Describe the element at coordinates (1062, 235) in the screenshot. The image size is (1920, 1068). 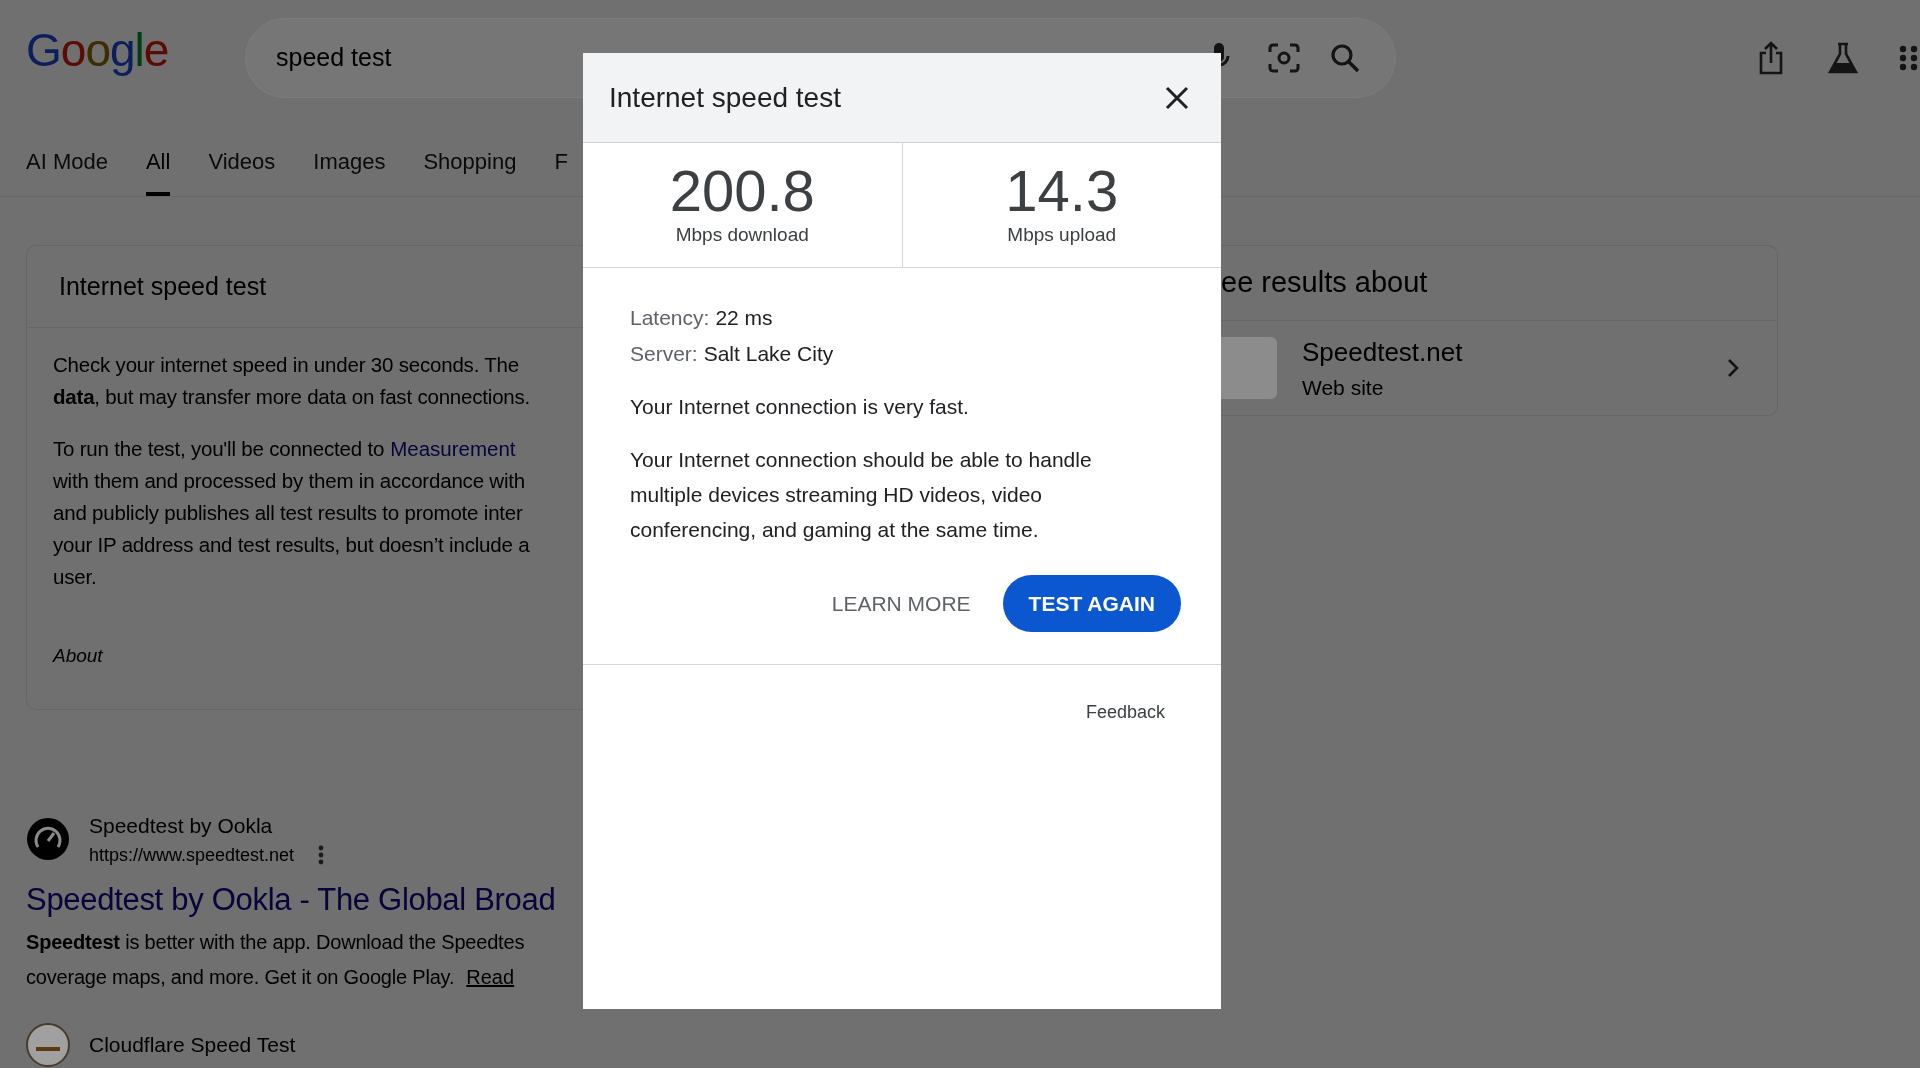
I see `speed-unit-label: Mbps upload` at that location.